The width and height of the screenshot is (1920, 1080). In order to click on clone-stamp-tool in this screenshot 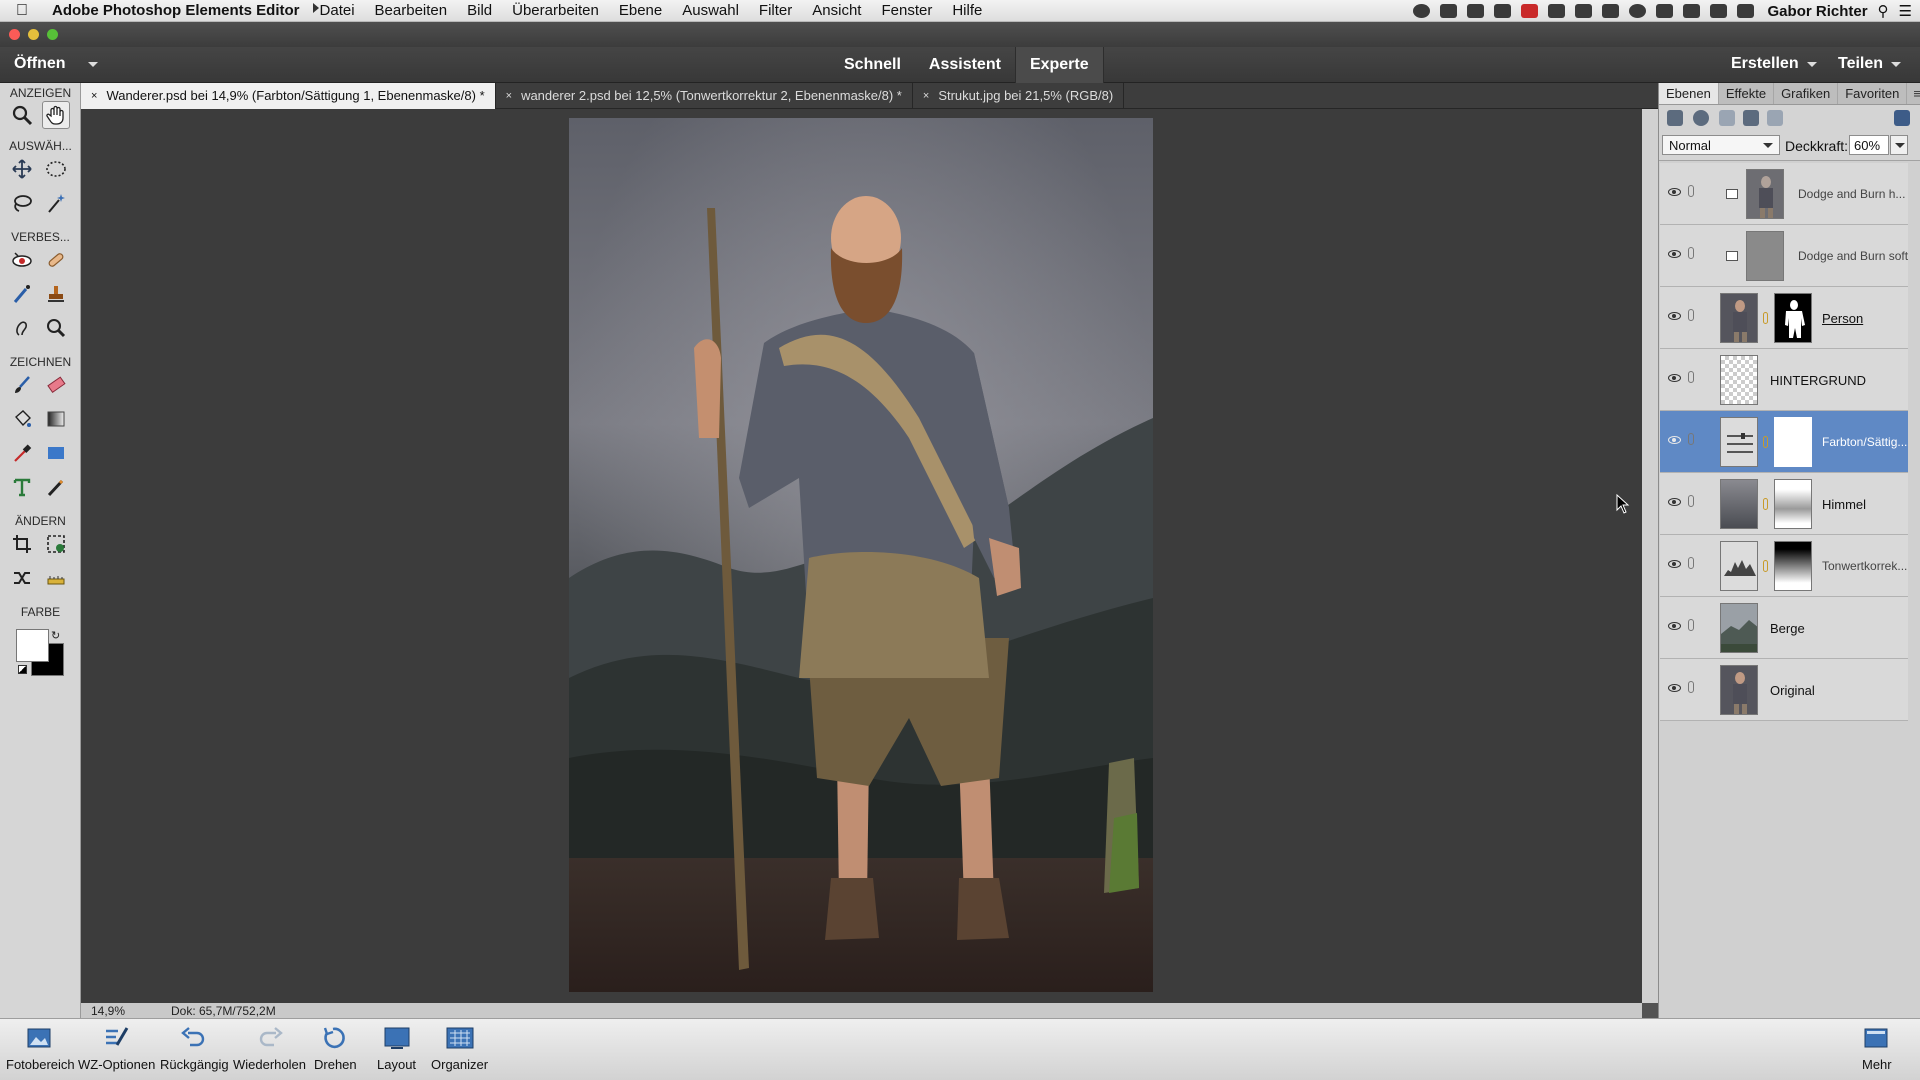, I will do `click(56, 294)`.